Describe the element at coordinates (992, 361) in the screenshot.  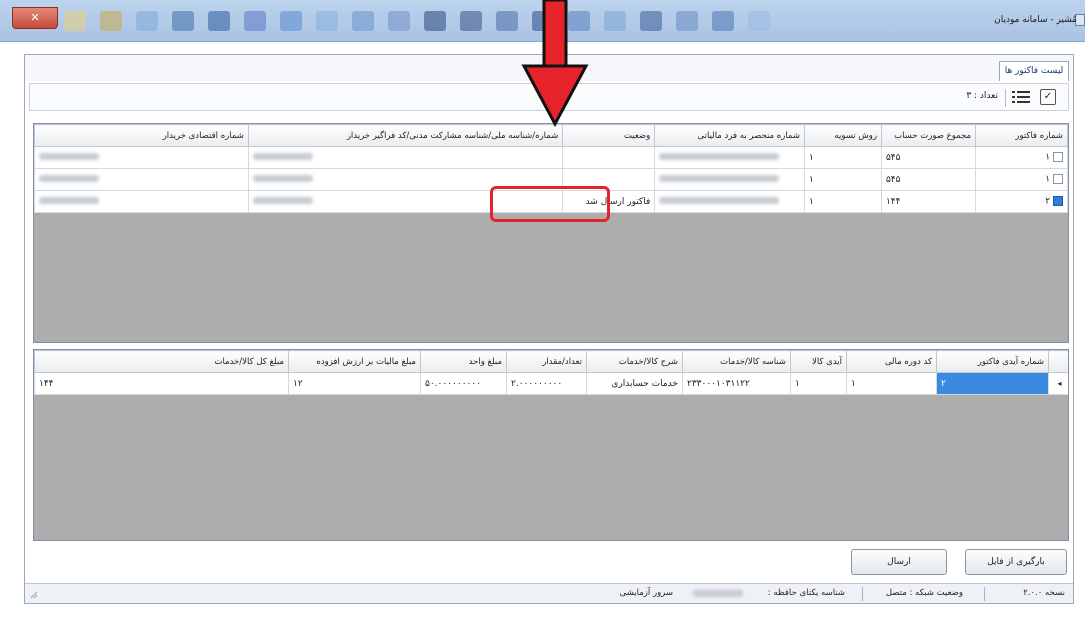
I see `column-header: شماره آیدی فاکتور` at that location.